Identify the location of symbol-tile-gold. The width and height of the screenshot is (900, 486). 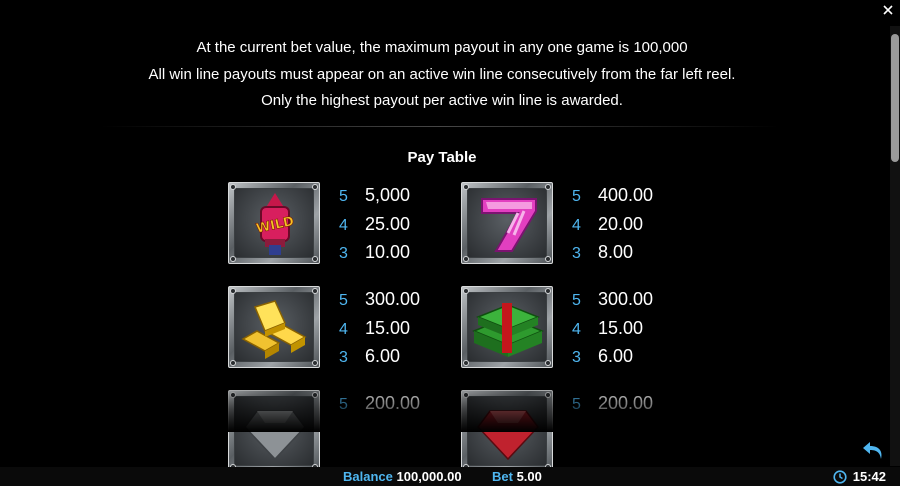
(274, 327).